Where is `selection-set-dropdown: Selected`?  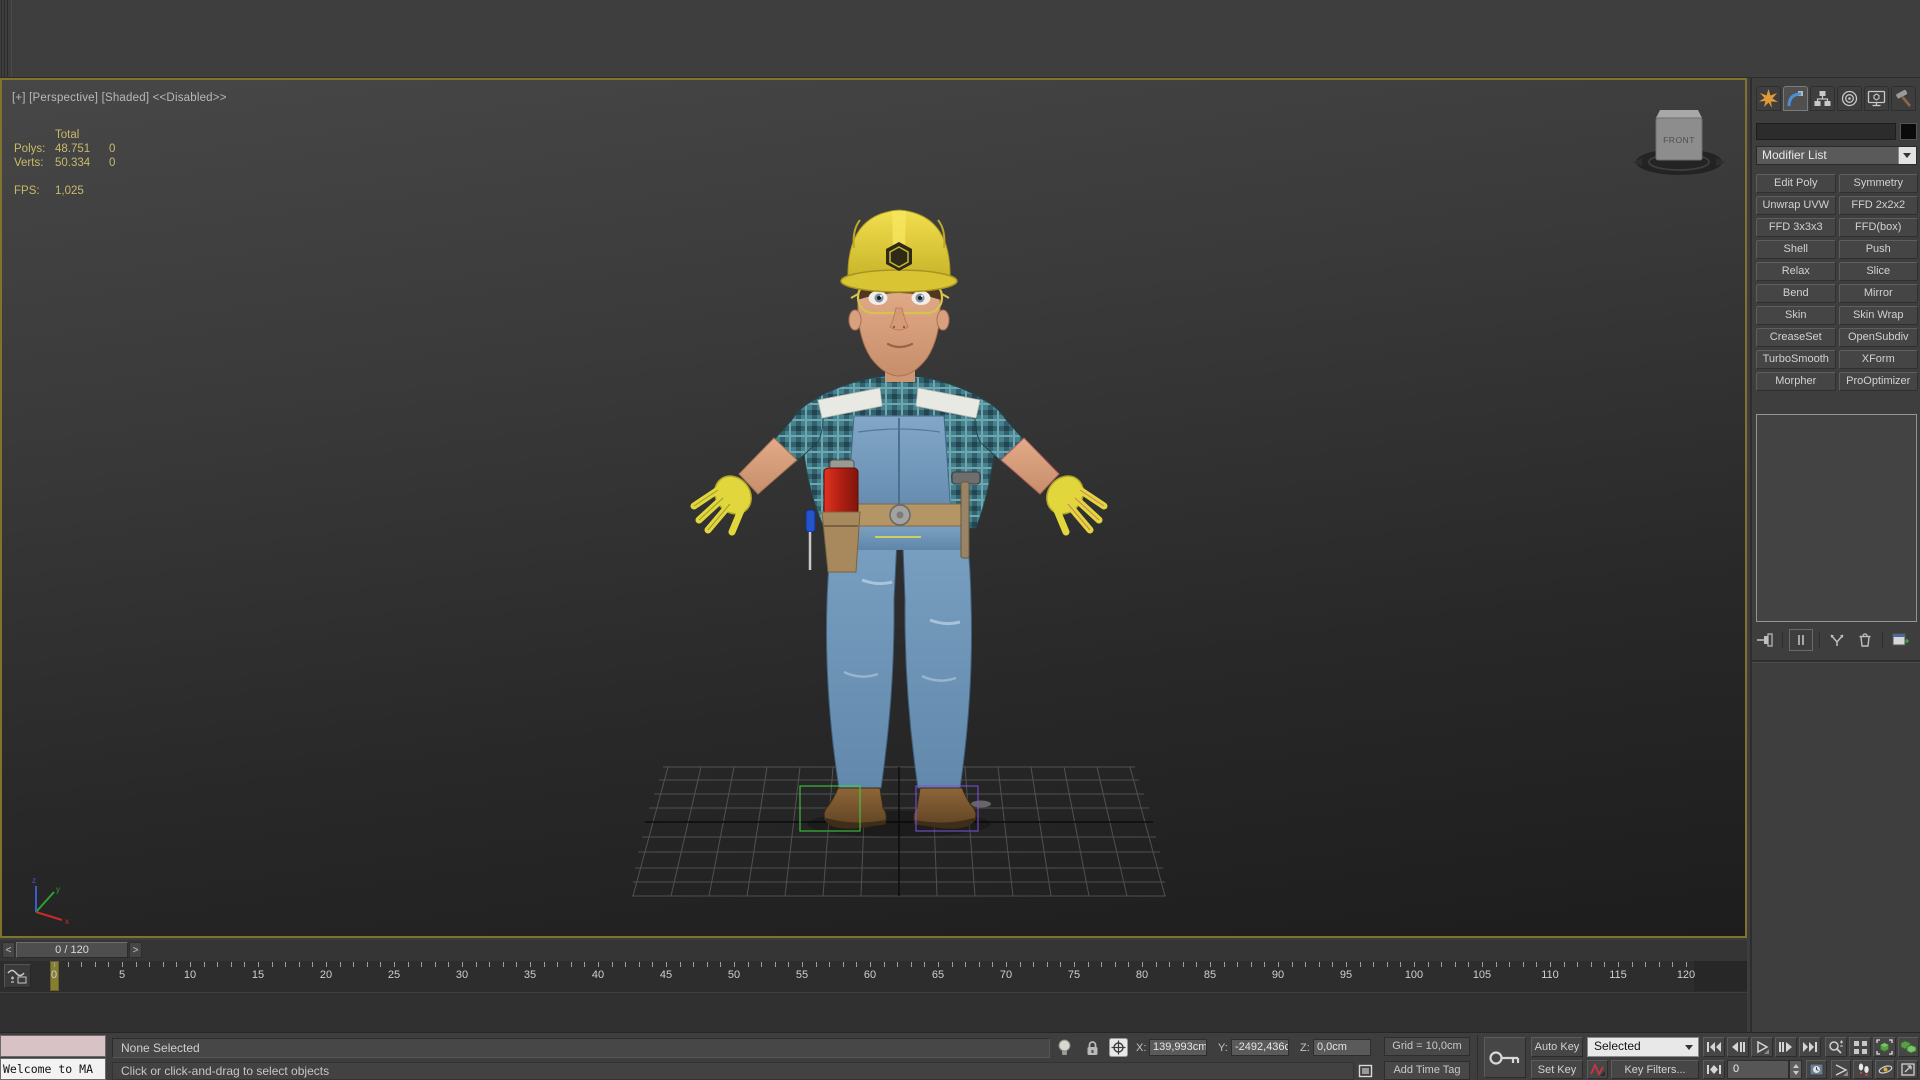 selection-set-dropdown: Selected is located at coordinates (1643, 1047).